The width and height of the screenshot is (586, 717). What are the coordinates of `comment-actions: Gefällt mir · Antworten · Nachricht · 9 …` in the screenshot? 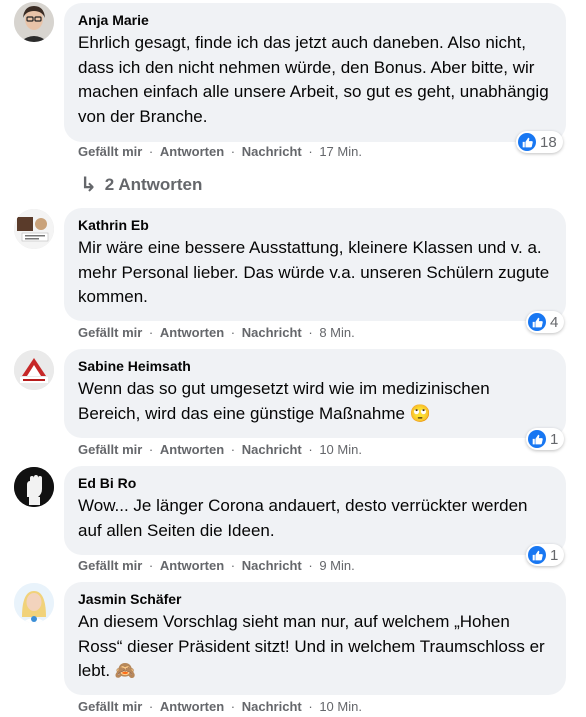 It's located at (216, 565).